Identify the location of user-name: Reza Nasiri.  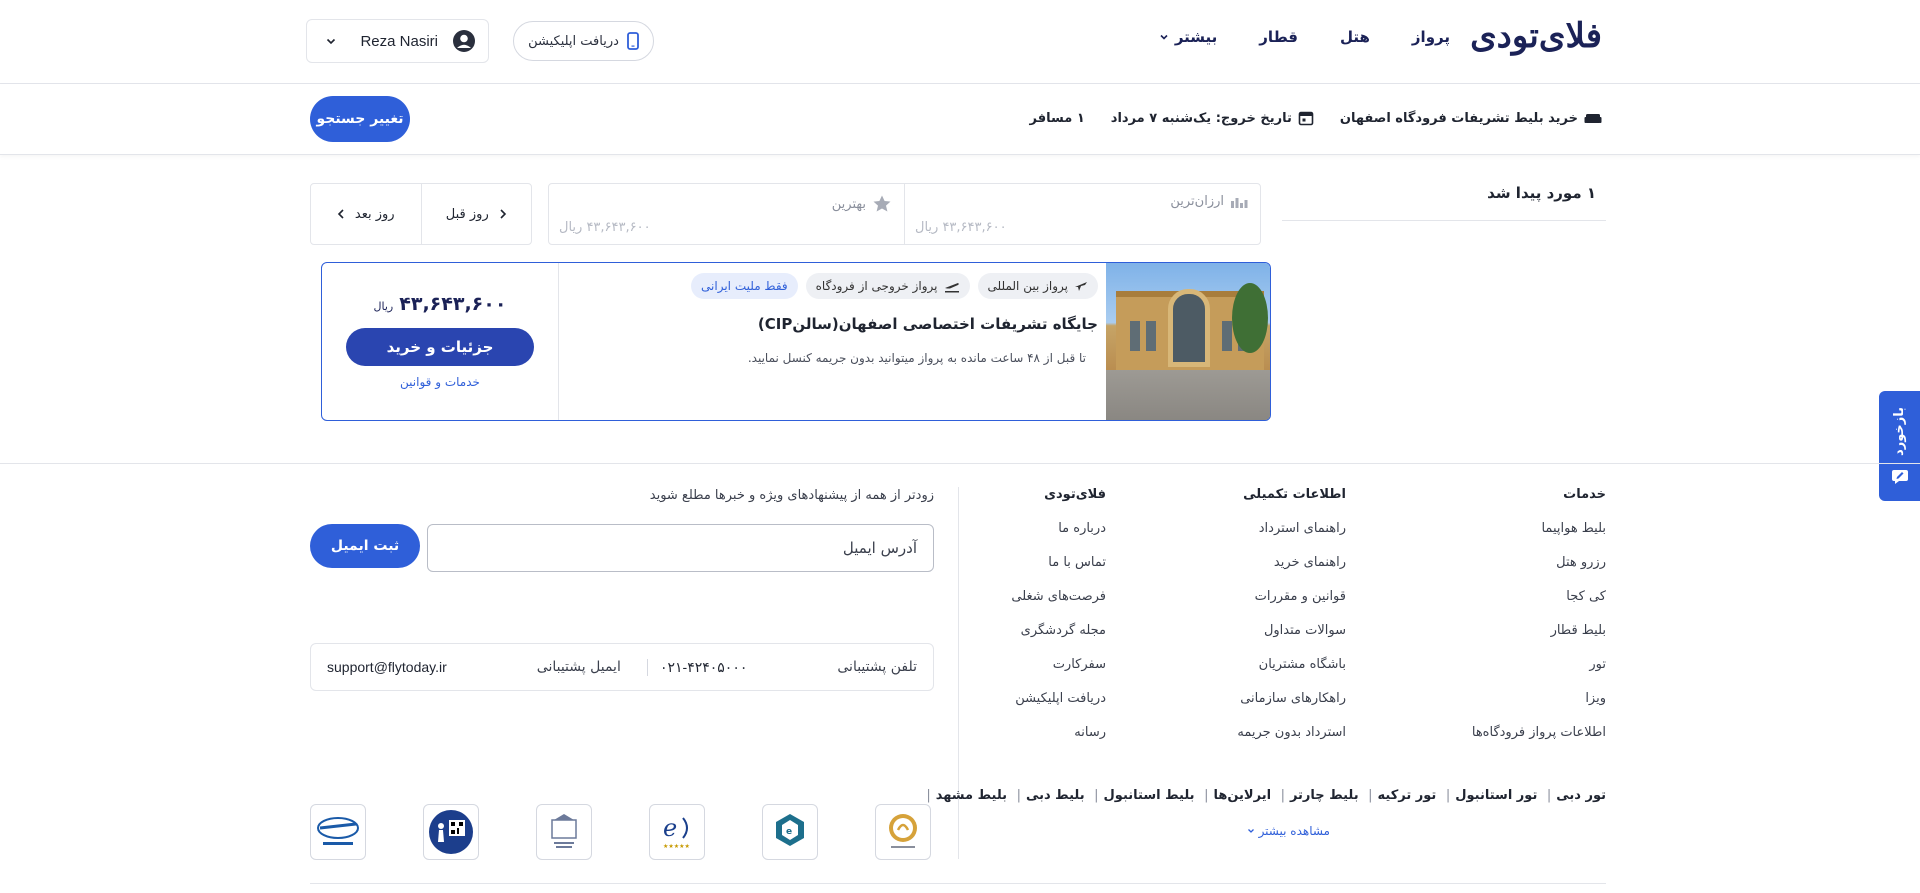
(399, 41).